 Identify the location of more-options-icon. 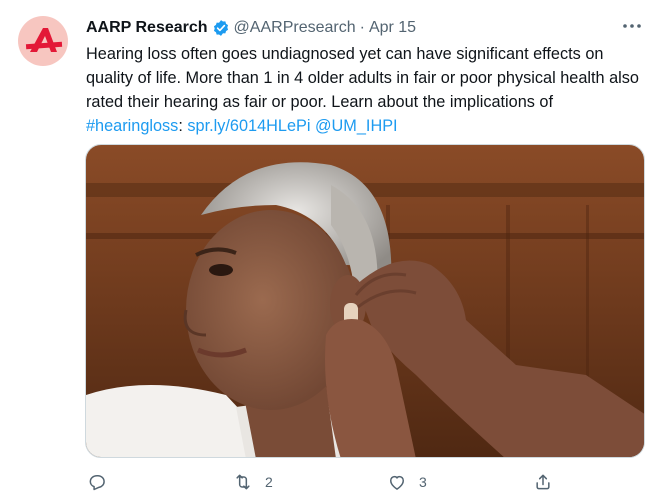
(632, 26).